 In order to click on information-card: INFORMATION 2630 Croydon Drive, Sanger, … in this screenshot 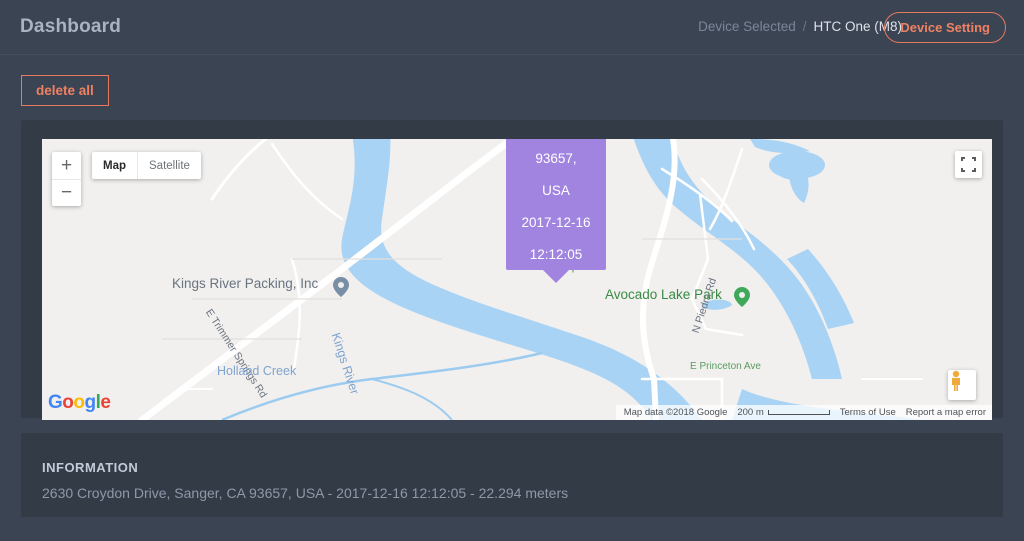, I will do `click(512, 475)`.